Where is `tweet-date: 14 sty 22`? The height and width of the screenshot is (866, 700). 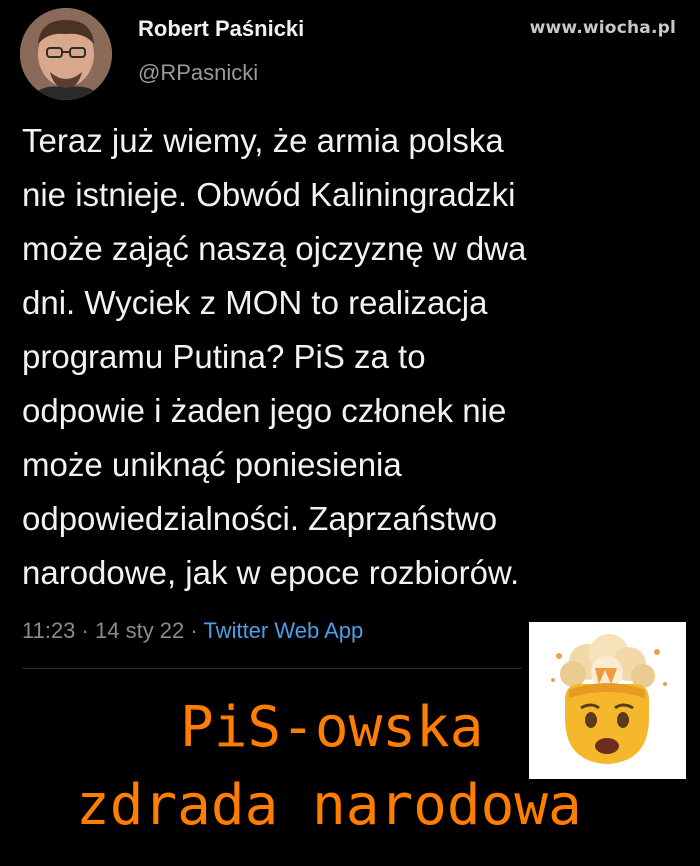 tweet-date: 14 sty 22 is located at coordinates (139, 630).